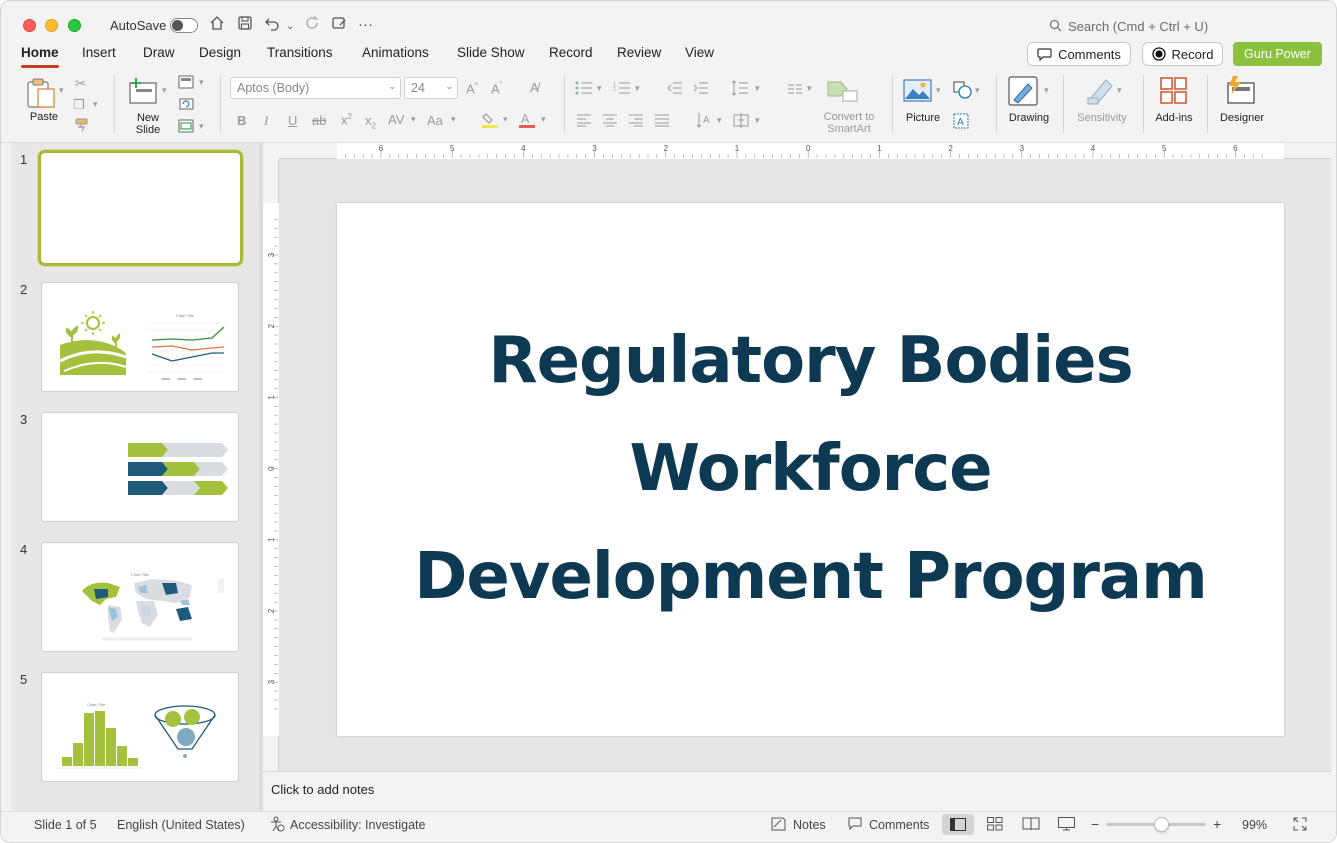 Image resolution: width=1337 pixels, height=843 pixels. I want to click on paste-icon, so click(42, 95).